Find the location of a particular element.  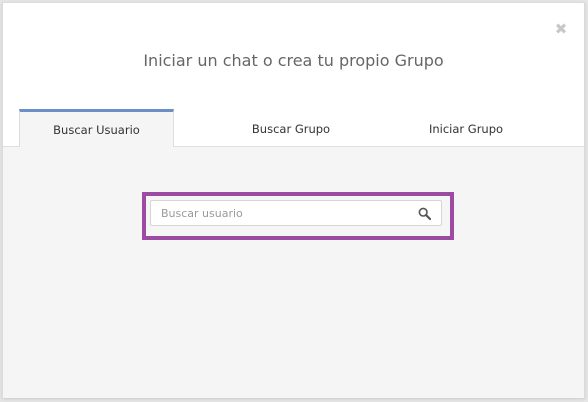

tab-iniciar-grupo: Iniciar Grupo is located at coordinates (466, 128).